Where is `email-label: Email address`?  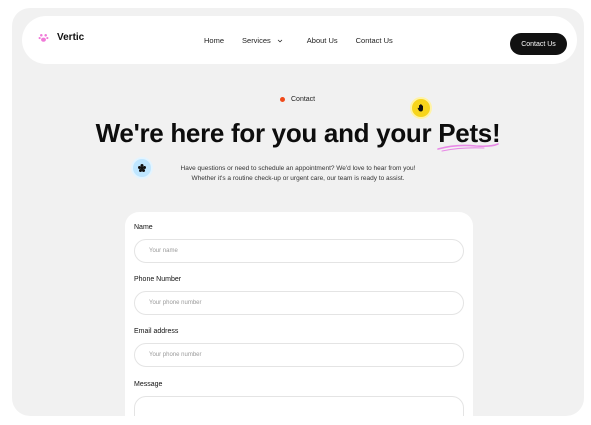 email-label: Email address is located at coordinates (156, 331).